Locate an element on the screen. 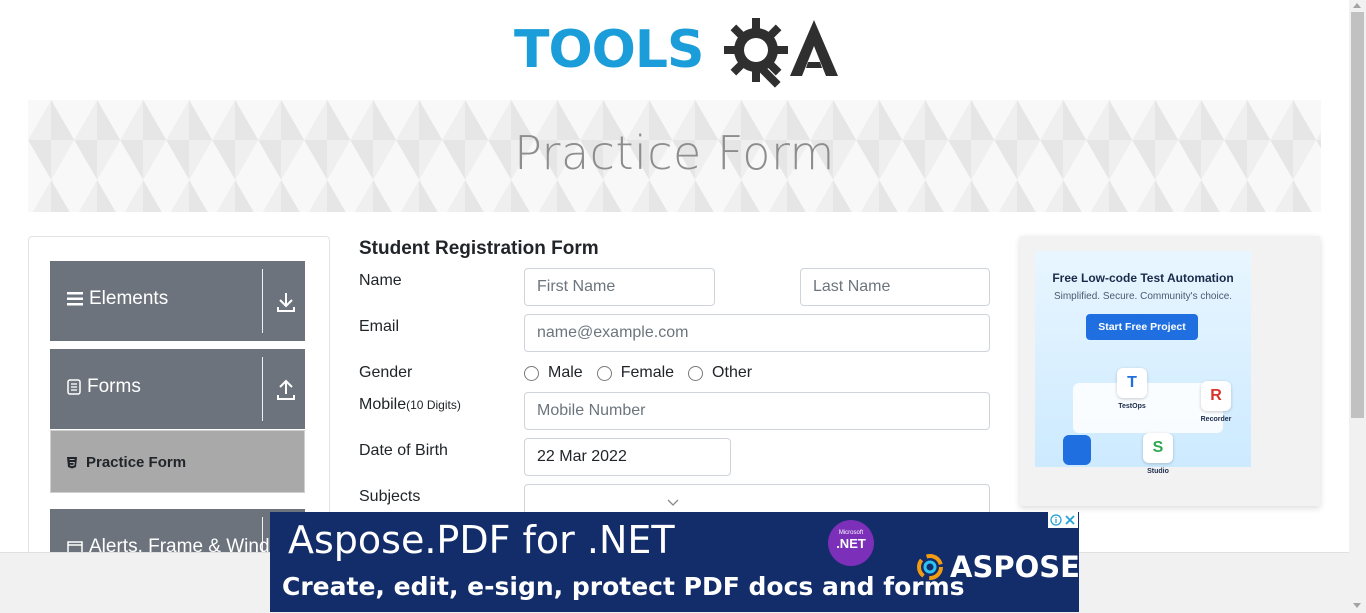 The width and height of the screenshot is (1366, 613). recorder-label: Recorder is located at coordinates (1216, 419).